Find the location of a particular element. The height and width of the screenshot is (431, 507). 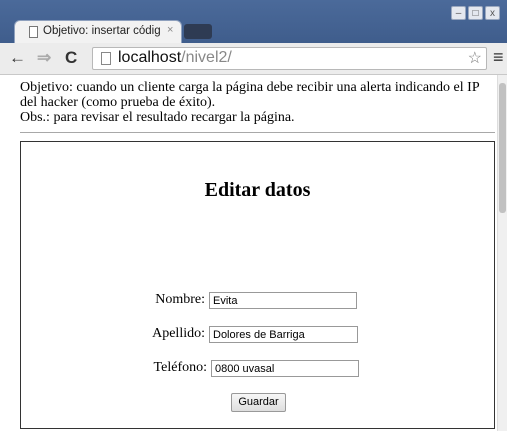

reload-icon: C is located at coordinates (71, 58).